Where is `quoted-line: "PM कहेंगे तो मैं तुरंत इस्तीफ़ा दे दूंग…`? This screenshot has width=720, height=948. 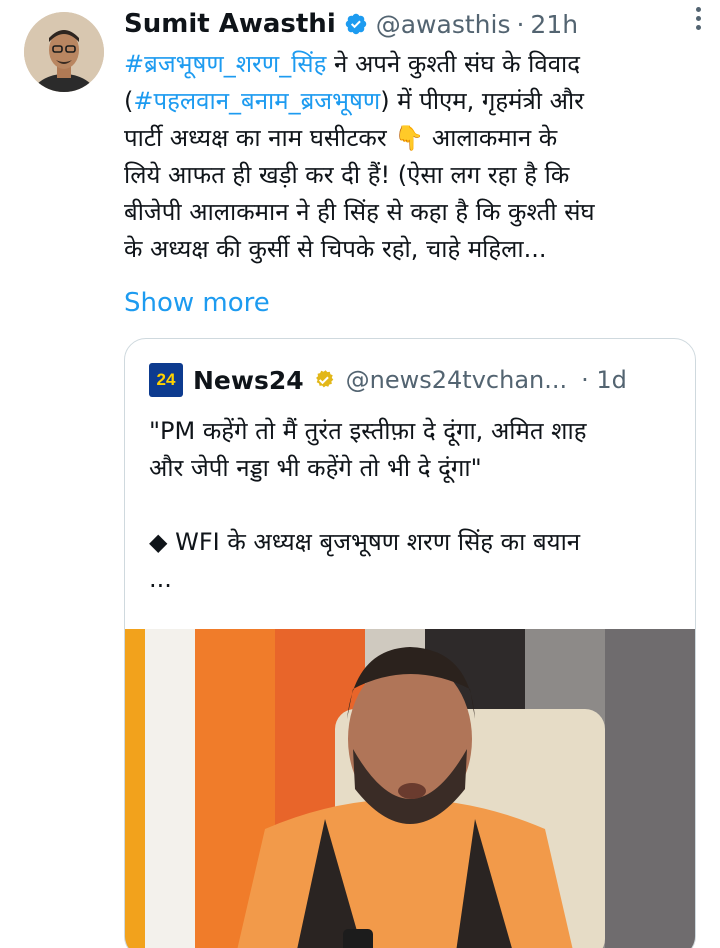
quoted-line: "PM कहेंगे तो मैं तुरंत इस्तीफ़ा दे दूंग… is located at coordinates (368, 431).